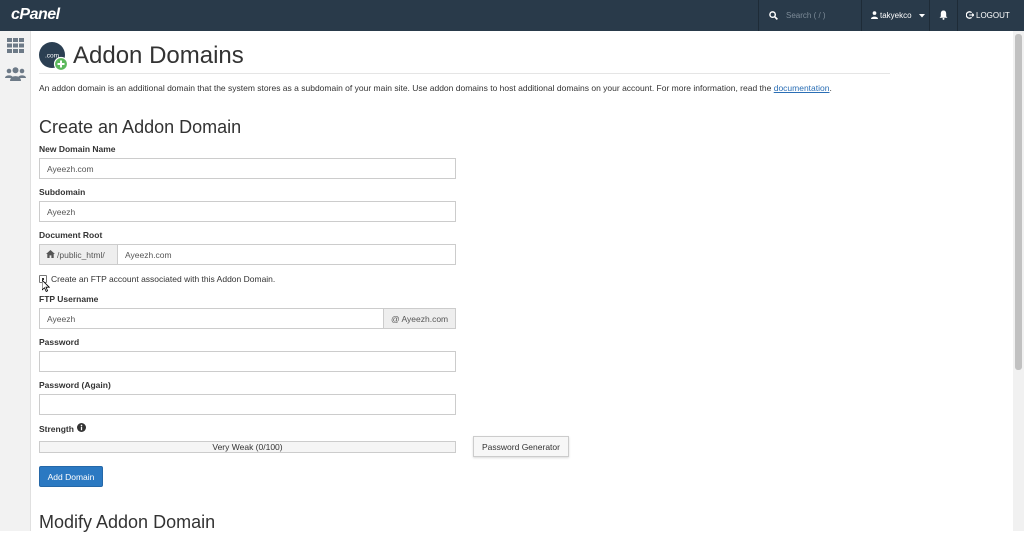  What do you see at coordinates (802, 88) in the screenshot?
I see `documentation-link: documentation` at bounding box center [802, 88].